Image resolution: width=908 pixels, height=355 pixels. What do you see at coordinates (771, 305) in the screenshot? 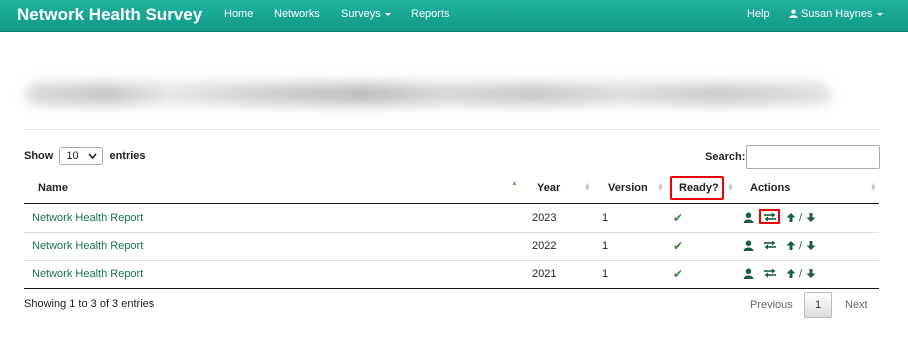
I see `pagination-previous: Previous` at bounding box center [771, 305].